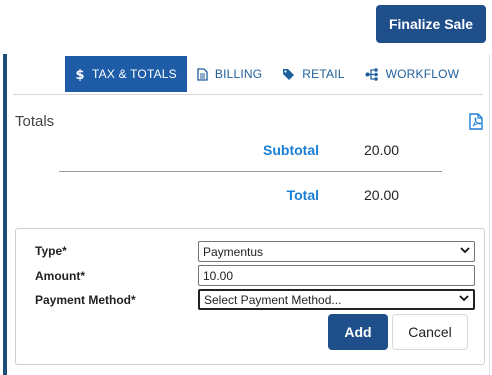 The height and width of the screenshot is (375, 492). I want to click on tab-retail: RETAIL, so click(313, 74).